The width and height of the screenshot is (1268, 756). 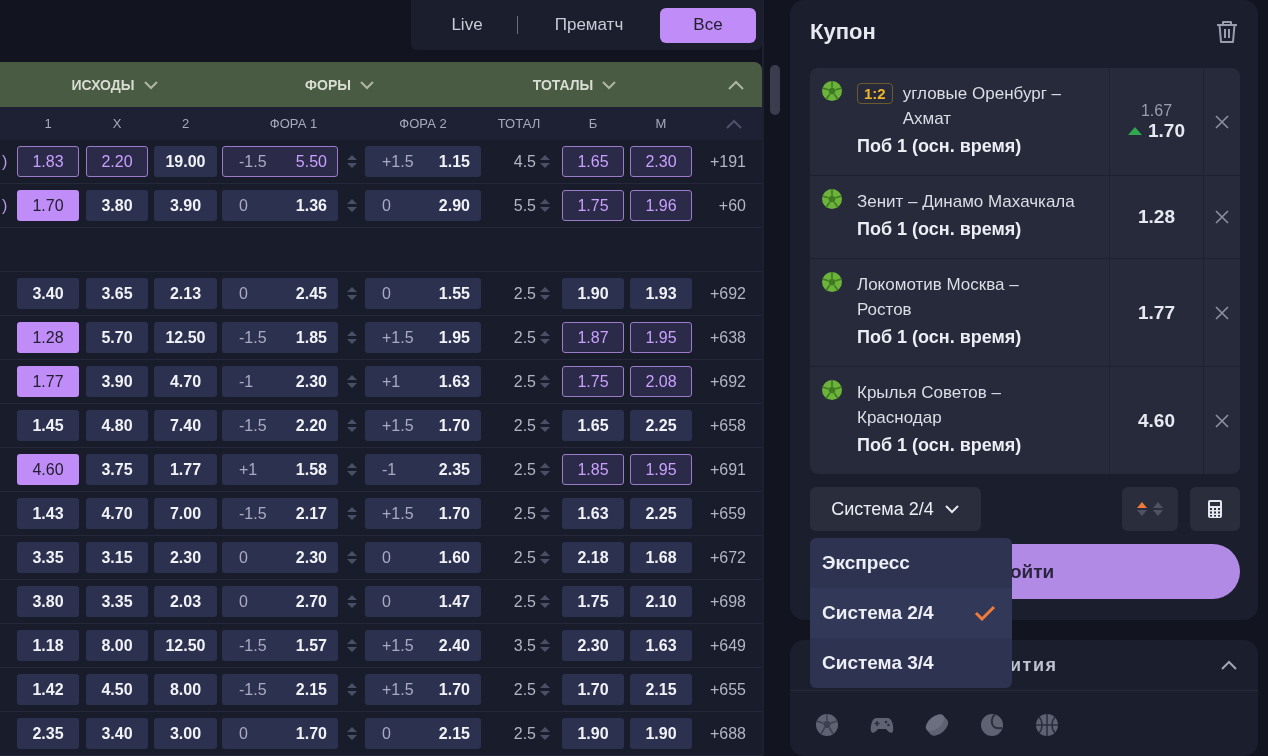 What do you see at coordinates (661, 469) in the screenshot?
I see `odds-button: 1.95` at bounding box center [661, 469].